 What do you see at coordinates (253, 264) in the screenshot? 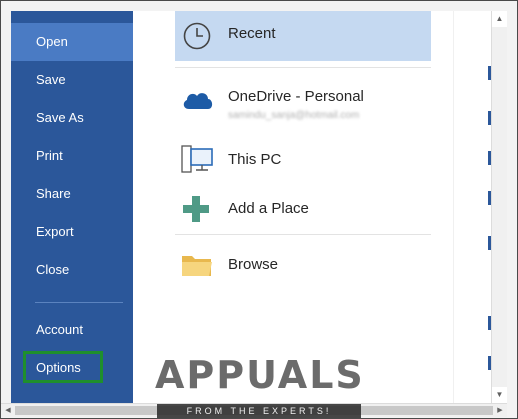
I see `place-browse-label: Browse` at bounding box center [253, 264].